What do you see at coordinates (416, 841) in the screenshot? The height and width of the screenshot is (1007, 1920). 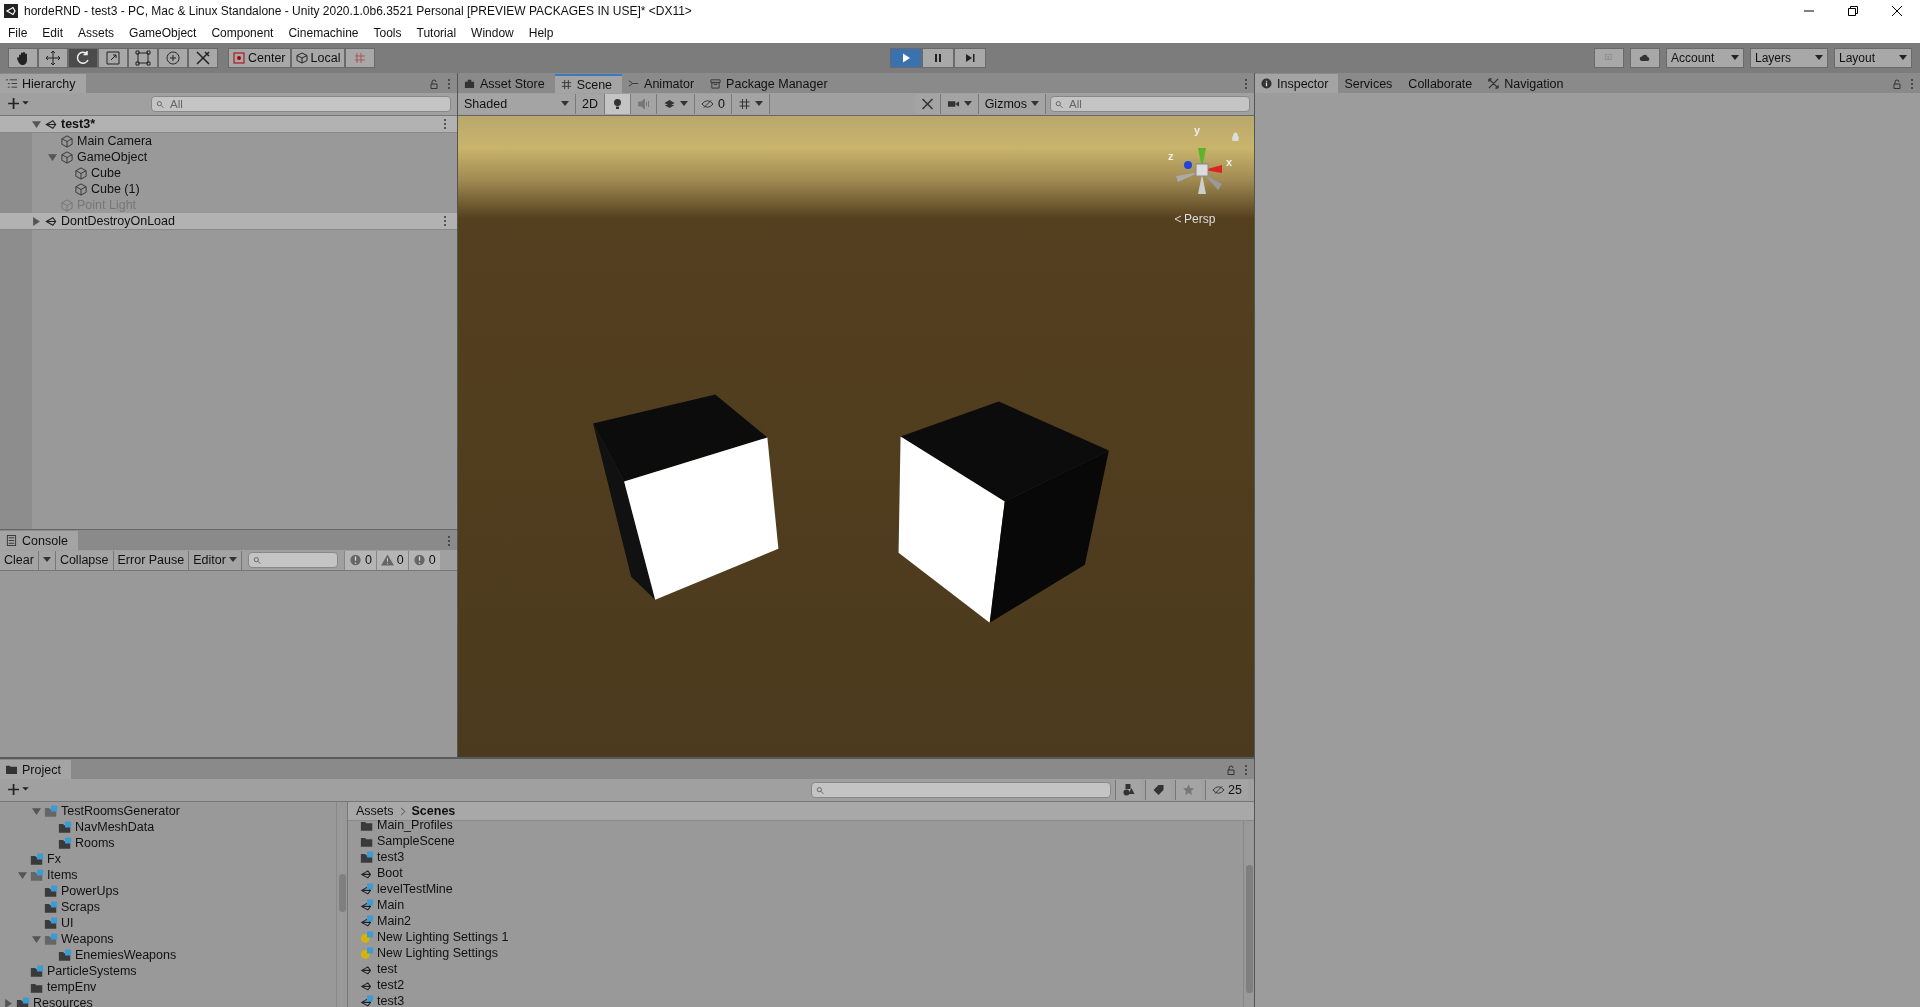 I see `asset-item: SampleScene` at bounding box center [416, 841].